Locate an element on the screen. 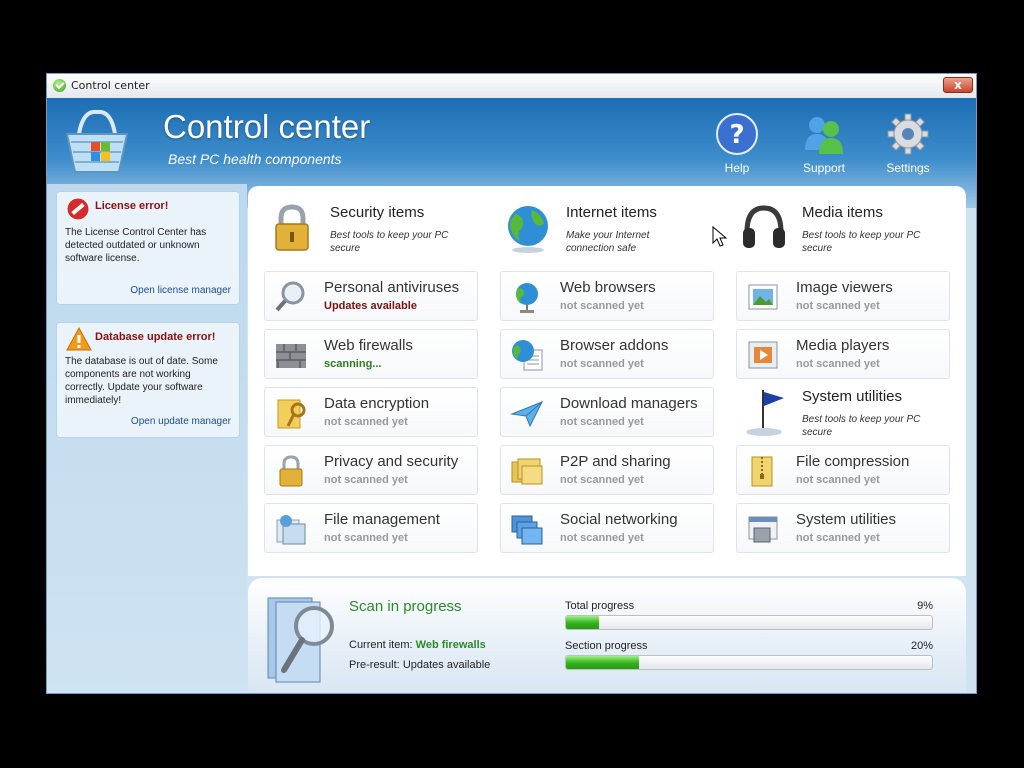 Image resolution: width=1024 pixels, height=768 pixels. close-button: x is located at coordinates (958, 85).